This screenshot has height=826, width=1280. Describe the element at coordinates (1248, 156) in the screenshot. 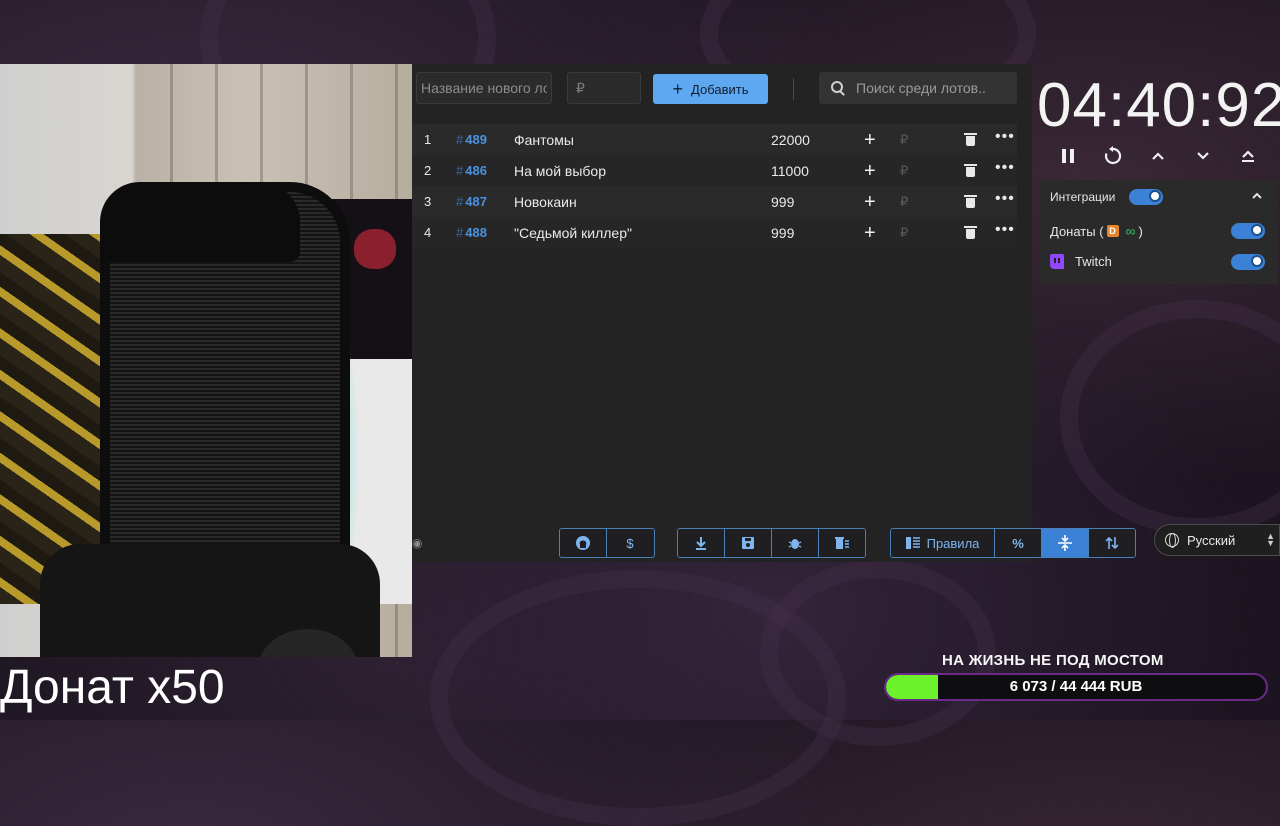

I see `timer-top-button` at that location.